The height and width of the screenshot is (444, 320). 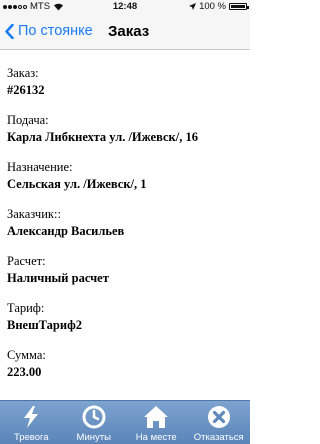 What do you see at coordinates (26, 355) in the screenshot?
I see `sum-label: Сумма:` at bounding box center [26, 355].